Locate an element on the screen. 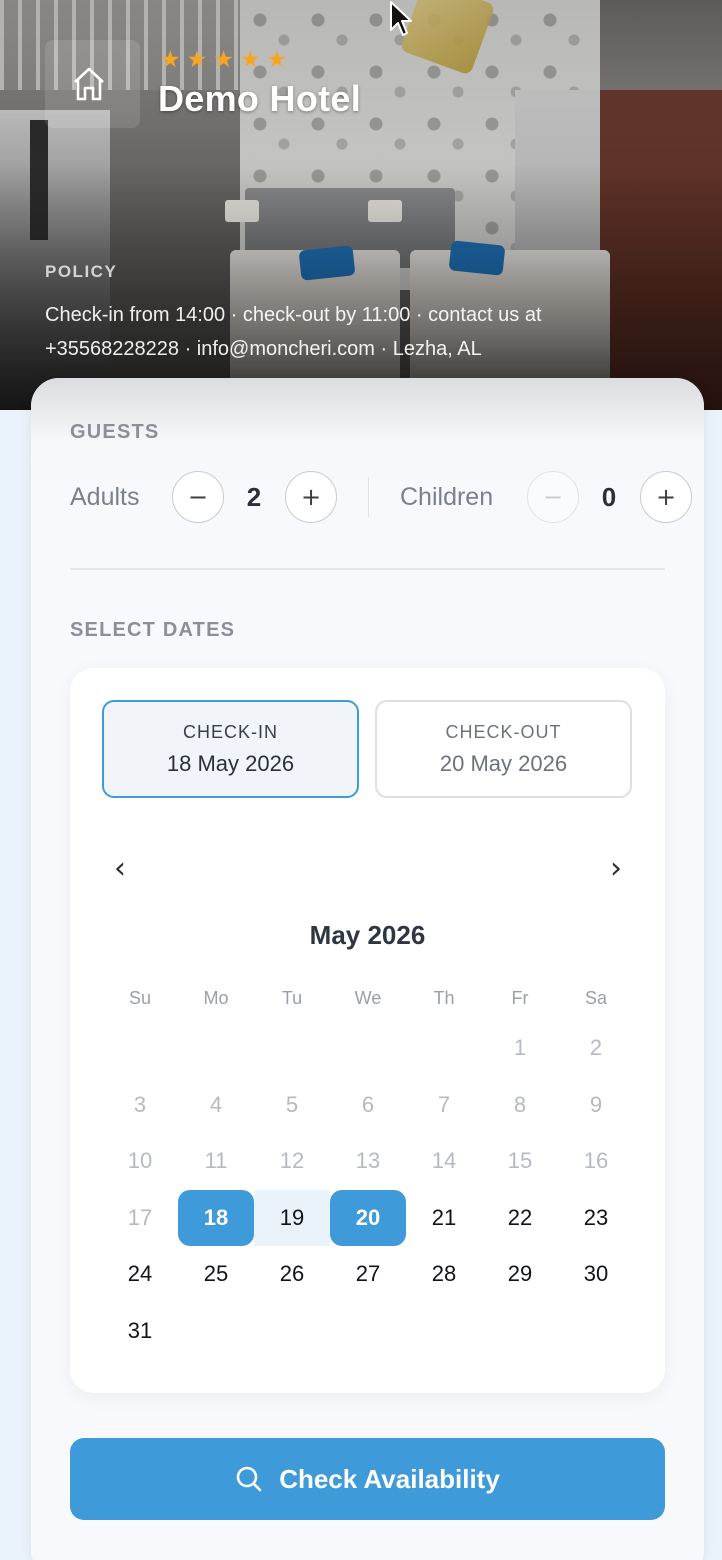 The image size is (722, 1560). weekday-label: We is located at coordinates (368, 998).